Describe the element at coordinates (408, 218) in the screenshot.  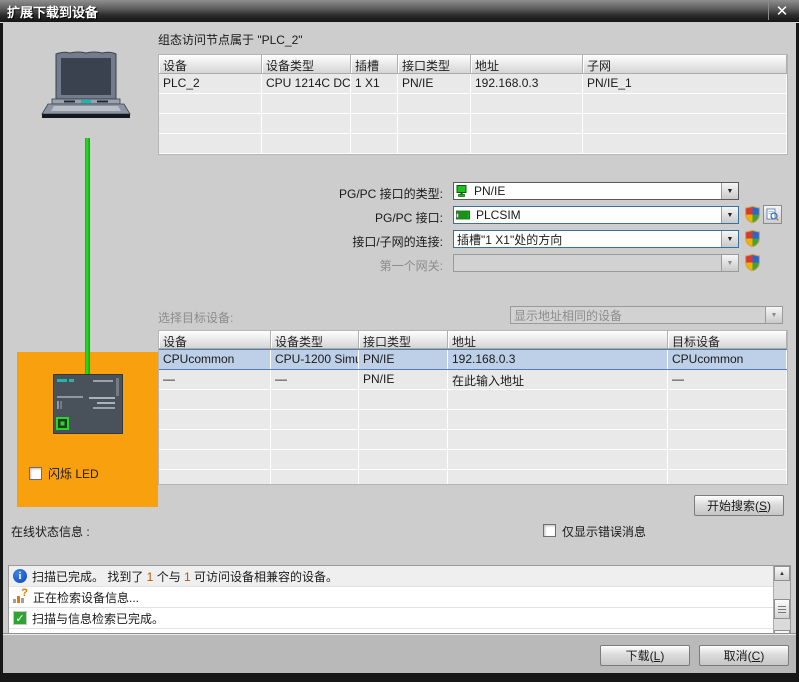
I see `pgpc-interface-label: PG/PC 接口:` at that location.